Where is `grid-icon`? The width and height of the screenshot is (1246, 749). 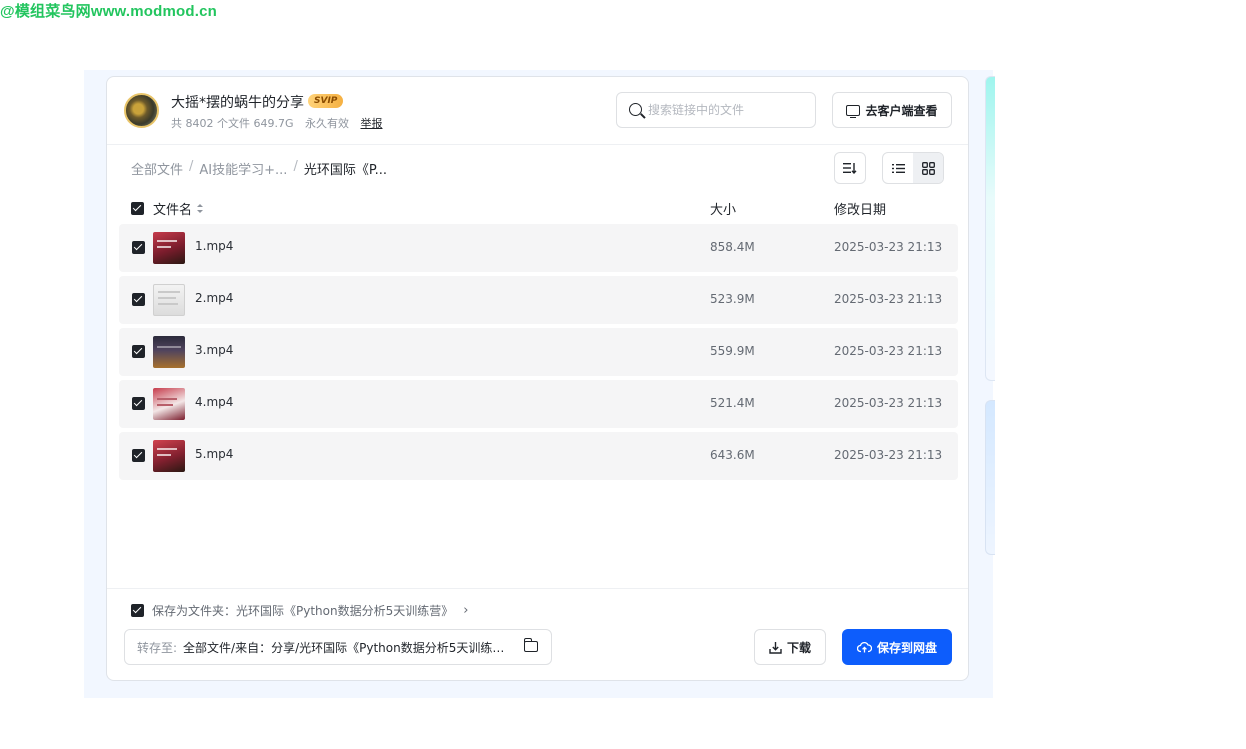 grid-icon is located at coordinates (928, 168).